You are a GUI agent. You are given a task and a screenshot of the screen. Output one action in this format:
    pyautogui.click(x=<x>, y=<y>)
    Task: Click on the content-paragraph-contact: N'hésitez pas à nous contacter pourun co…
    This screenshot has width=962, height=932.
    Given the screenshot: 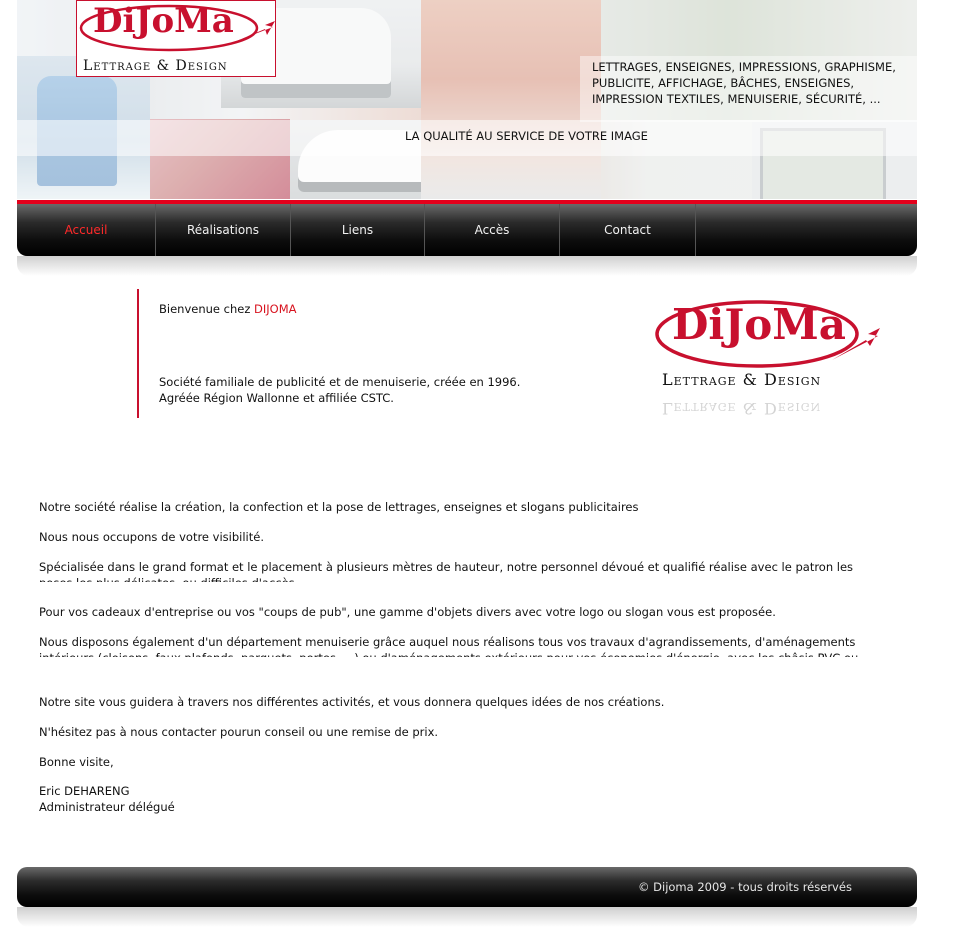 What is the action you would take?
    pyautogui.click(x=239, y=732)
    